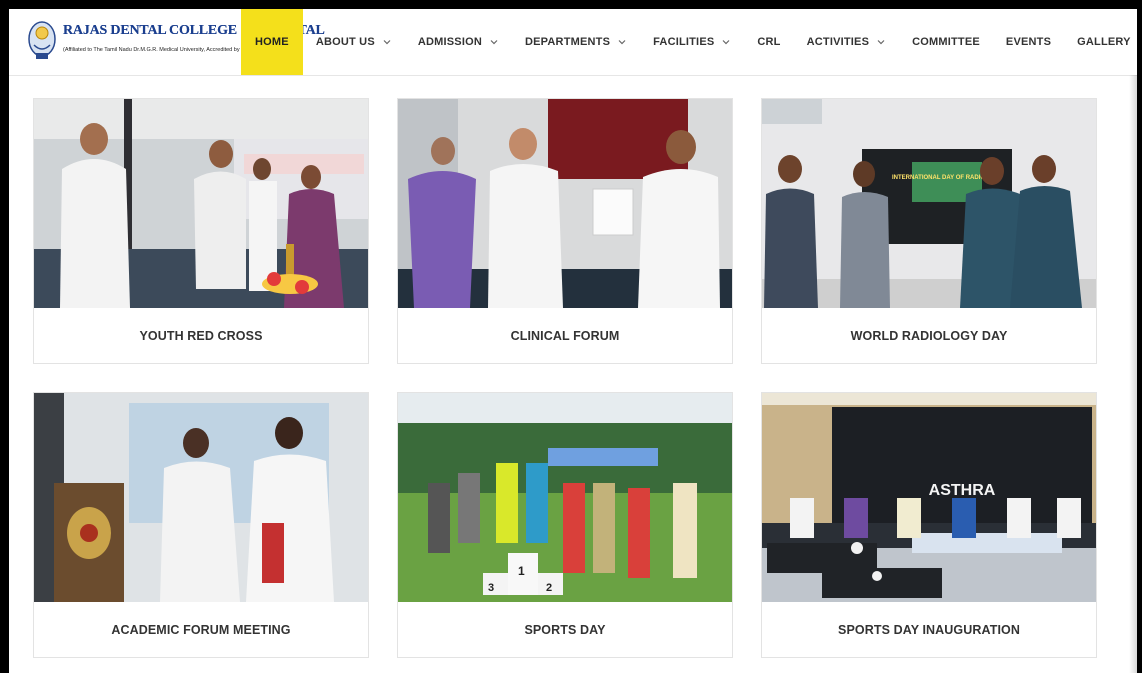  I want to click on nav-activities-label: ACTIVITIES, so click(838, 42).